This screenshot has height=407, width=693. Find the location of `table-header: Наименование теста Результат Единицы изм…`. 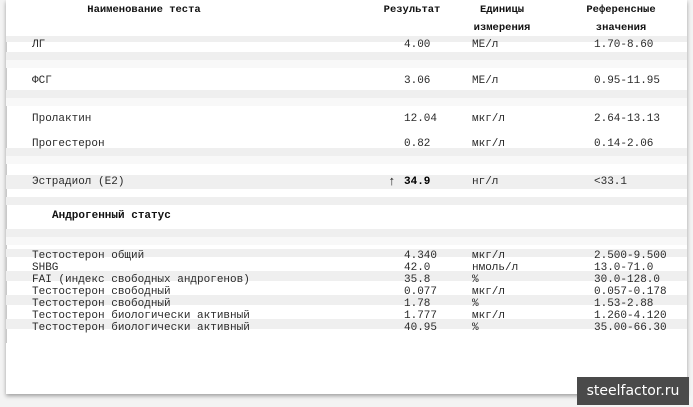

table-header: Наименование теста Результат Единицы изм… is located at coordinates (346, 18).